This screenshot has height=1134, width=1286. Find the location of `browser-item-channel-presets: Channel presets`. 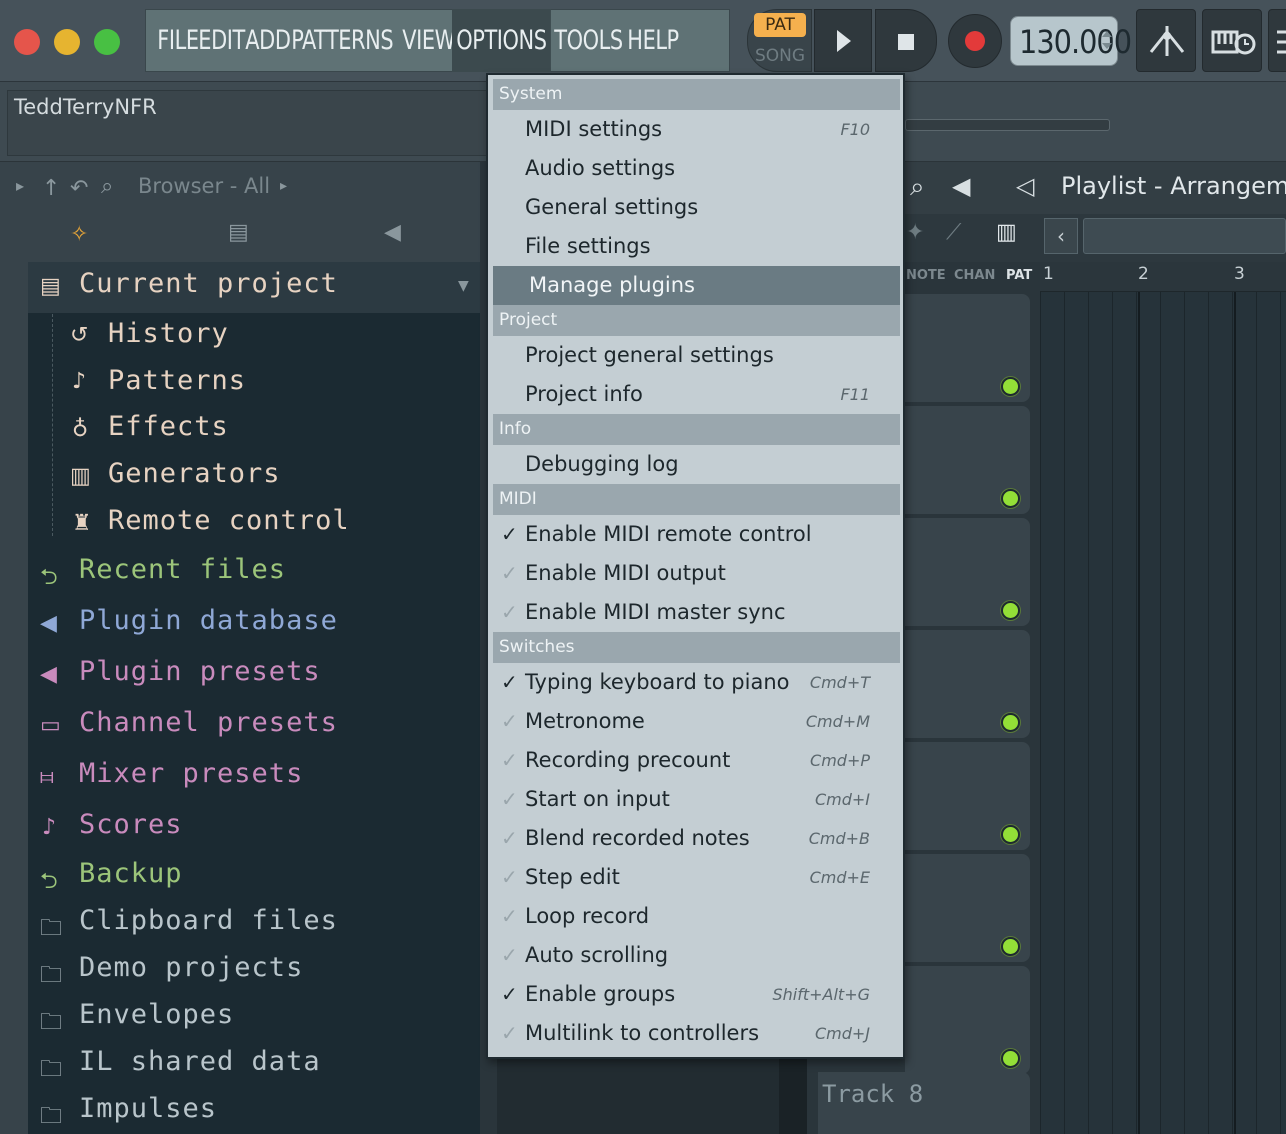

browser-item-channel-presets: Channel presets is located at coordinates (208, 722).